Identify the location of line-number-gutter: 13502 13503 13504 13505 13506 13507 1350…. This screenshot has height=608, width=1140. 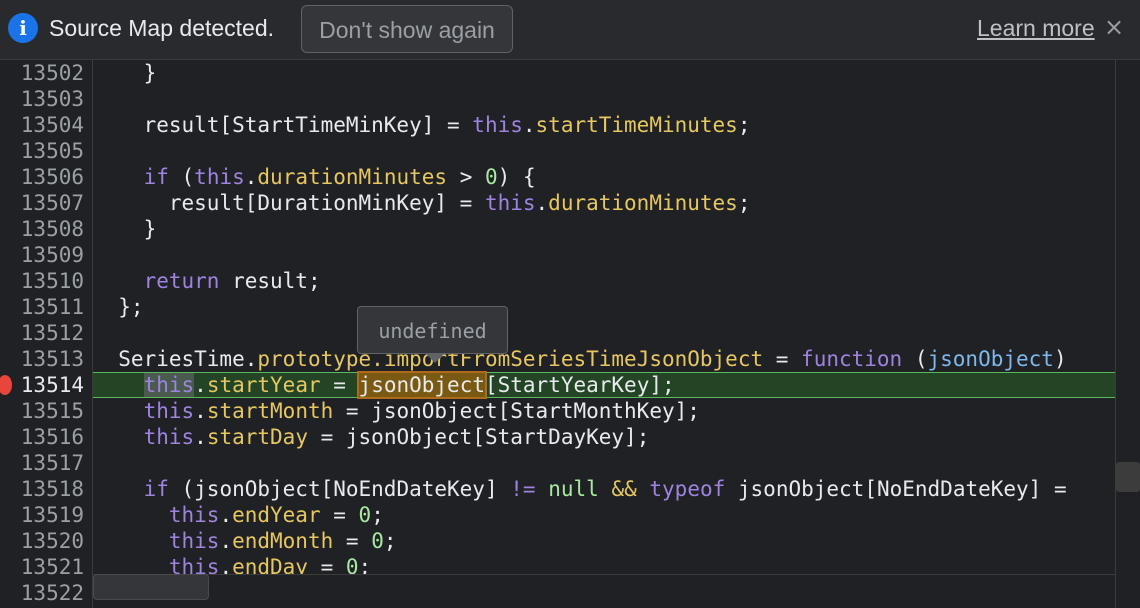
(46, 334).